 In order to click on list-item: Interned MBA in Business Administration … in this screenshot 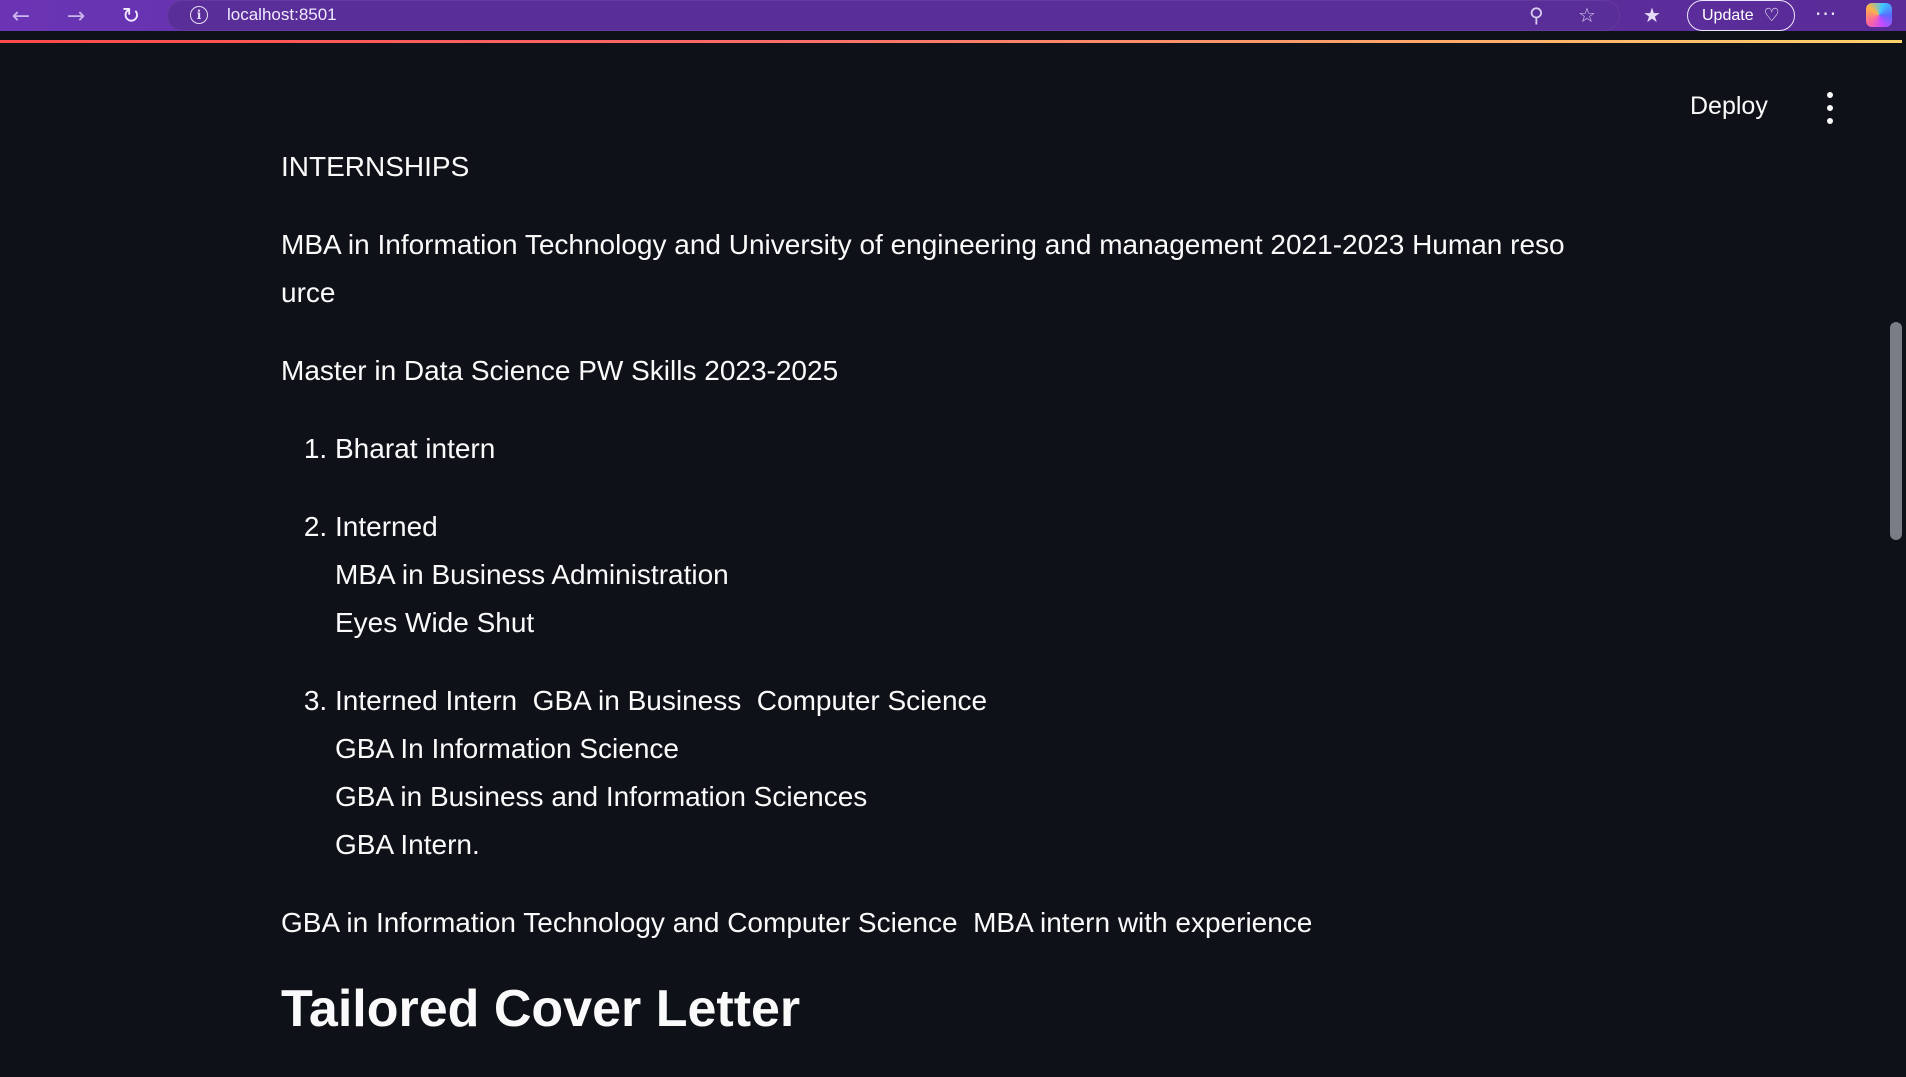, I will do `click(958, 575)`.